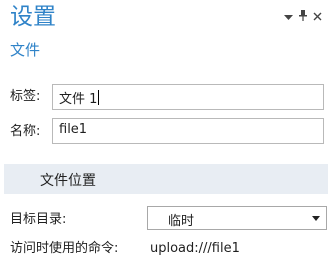  What do you see at coordinates (188, 131) in the screenshot?
I see `name-field: file1` at bounding box center [188, 131].